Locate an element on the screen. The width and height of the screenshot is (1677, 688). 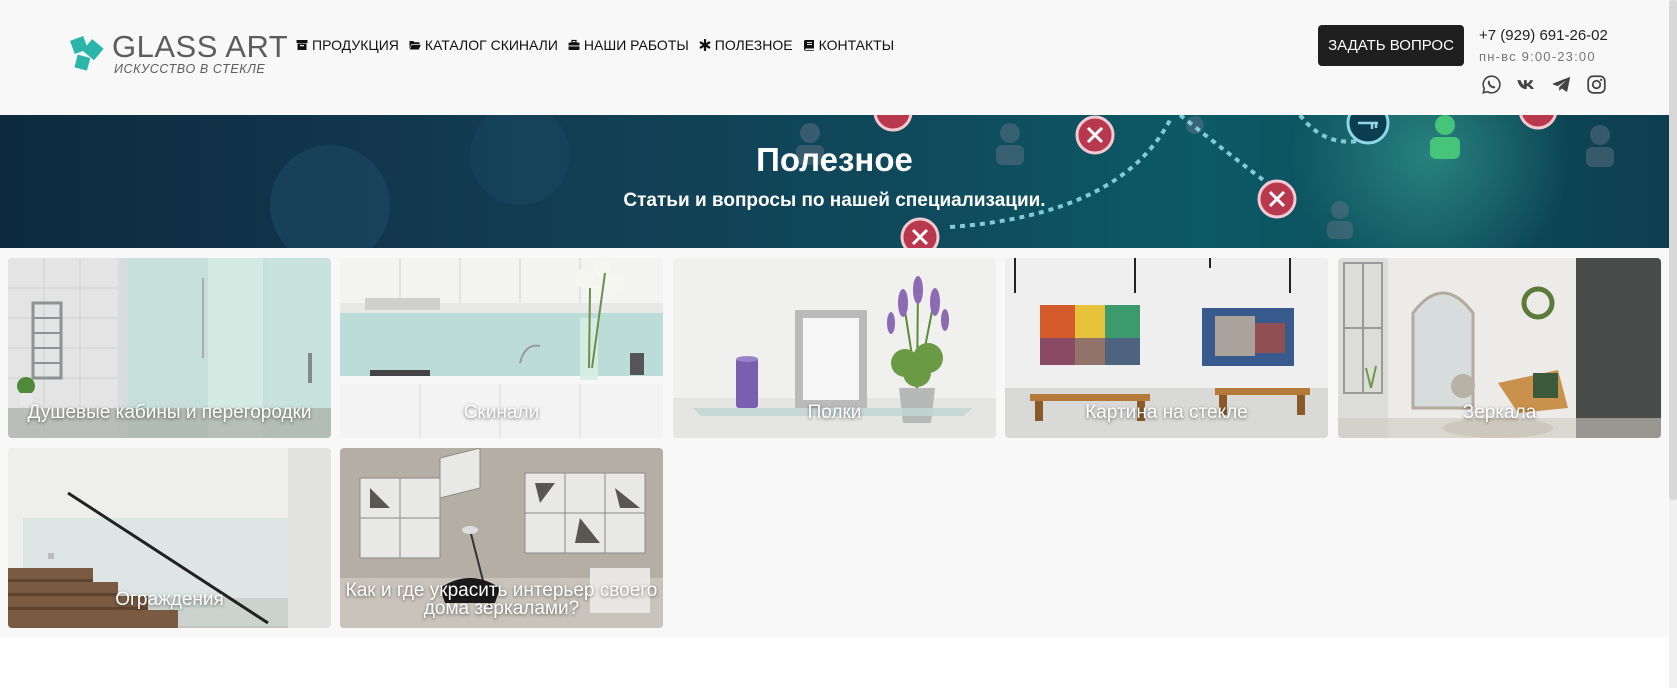
card-label: Ограждения is located at coordinates (169, 599).